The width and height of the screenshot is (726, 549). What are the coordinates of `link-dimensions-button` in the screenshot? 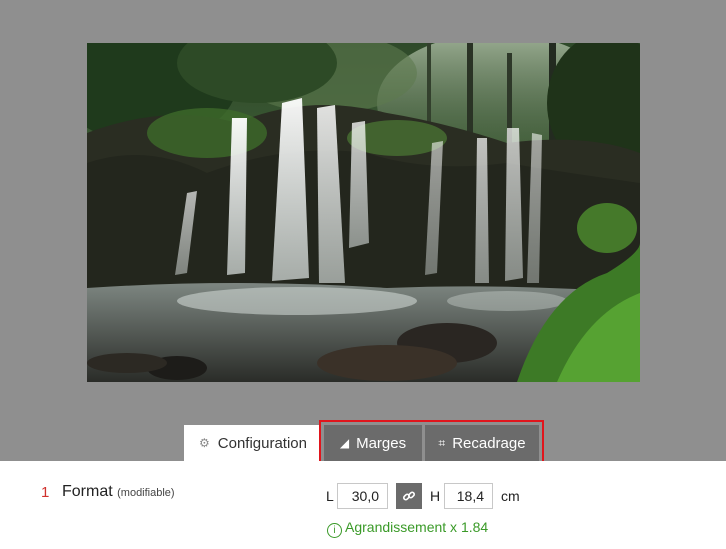 It's located at (409, 496).